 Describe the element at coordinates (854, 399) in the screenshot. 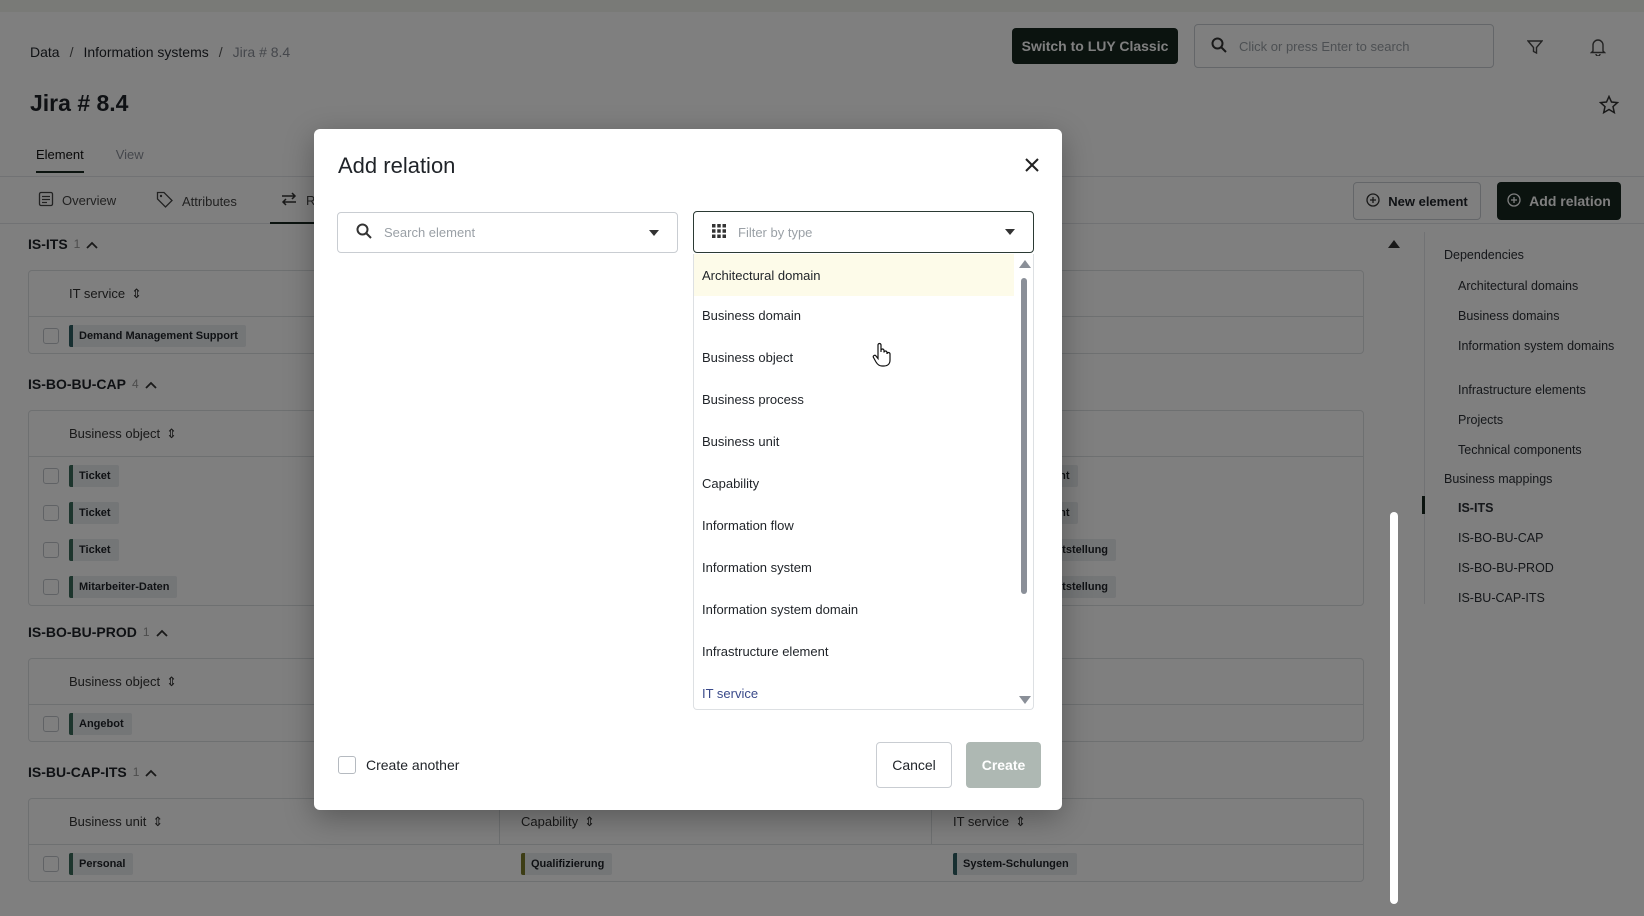

I see `type-option: Business process` at that location.